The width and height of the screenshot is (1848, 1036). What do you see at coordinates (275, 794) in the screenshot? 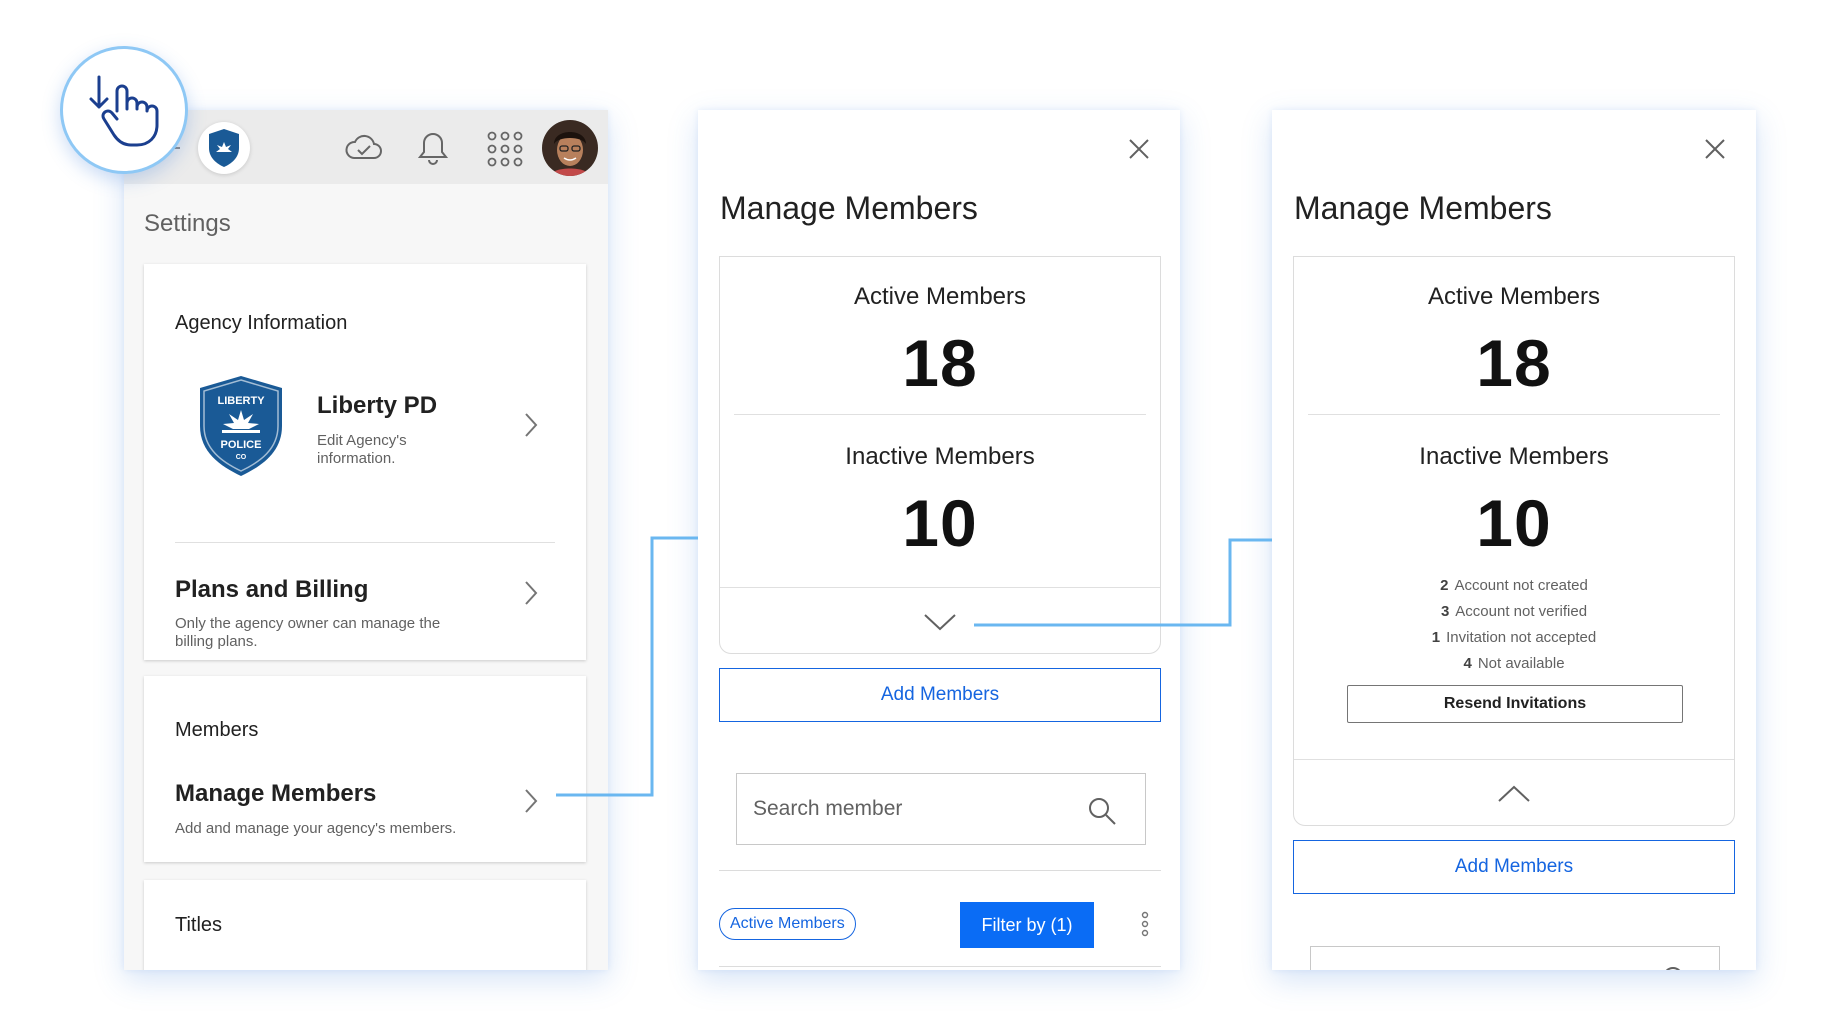
I see `manage-members-title: Manage Members` at bounding box center [275, 794].